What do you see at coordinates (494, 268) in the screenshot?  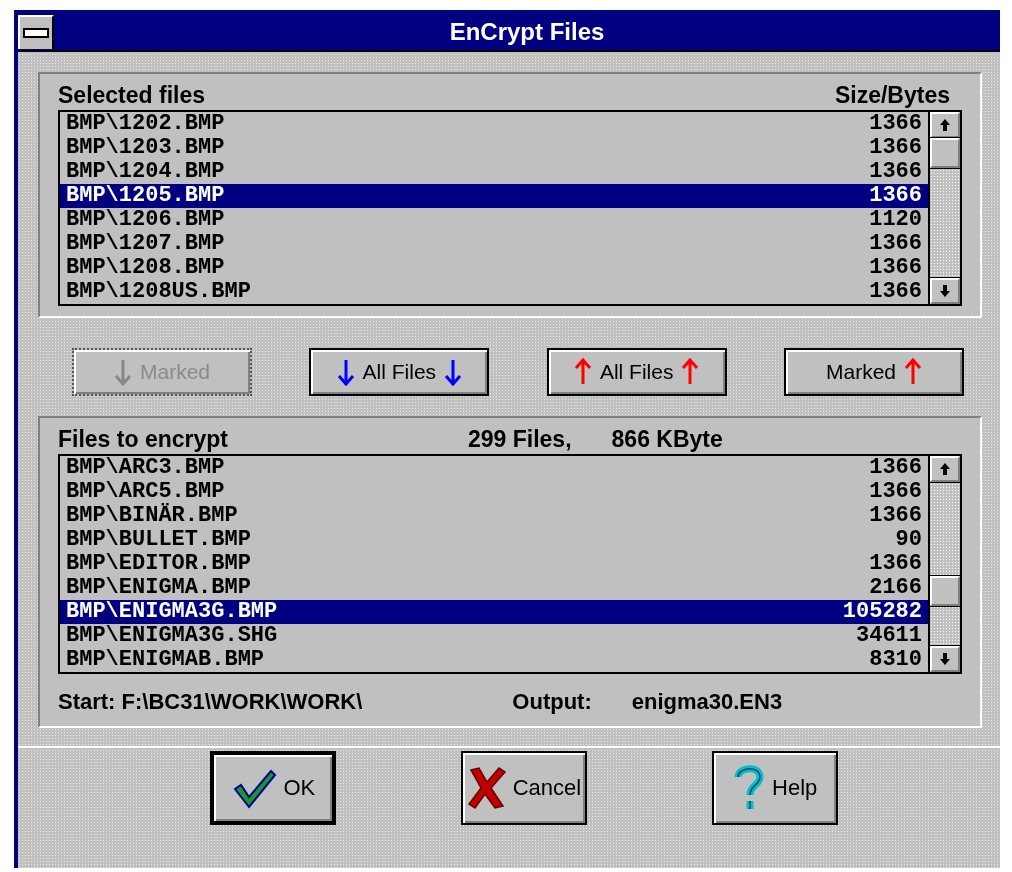 I see `file-row: BMP\1208.BMP 1366` at bounding box center [494, 268].